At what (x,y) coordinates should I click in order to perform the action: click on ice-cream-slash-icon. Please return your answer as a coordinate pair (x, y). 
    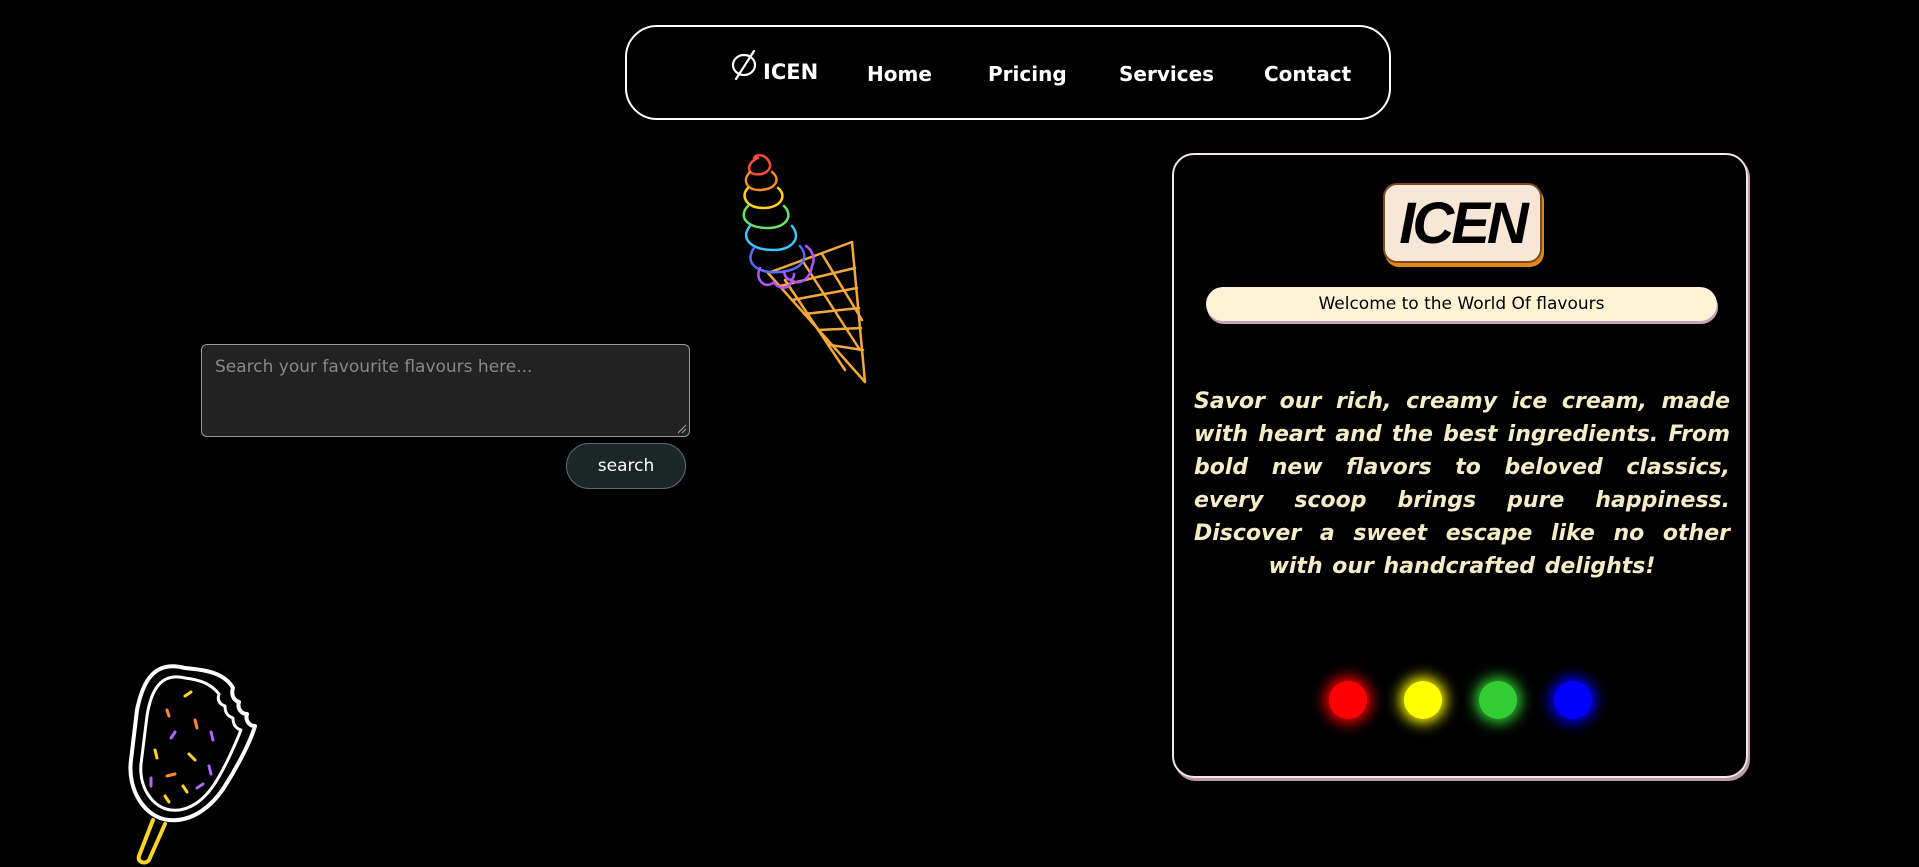
    Looking at the image, I should click on (746, 67).